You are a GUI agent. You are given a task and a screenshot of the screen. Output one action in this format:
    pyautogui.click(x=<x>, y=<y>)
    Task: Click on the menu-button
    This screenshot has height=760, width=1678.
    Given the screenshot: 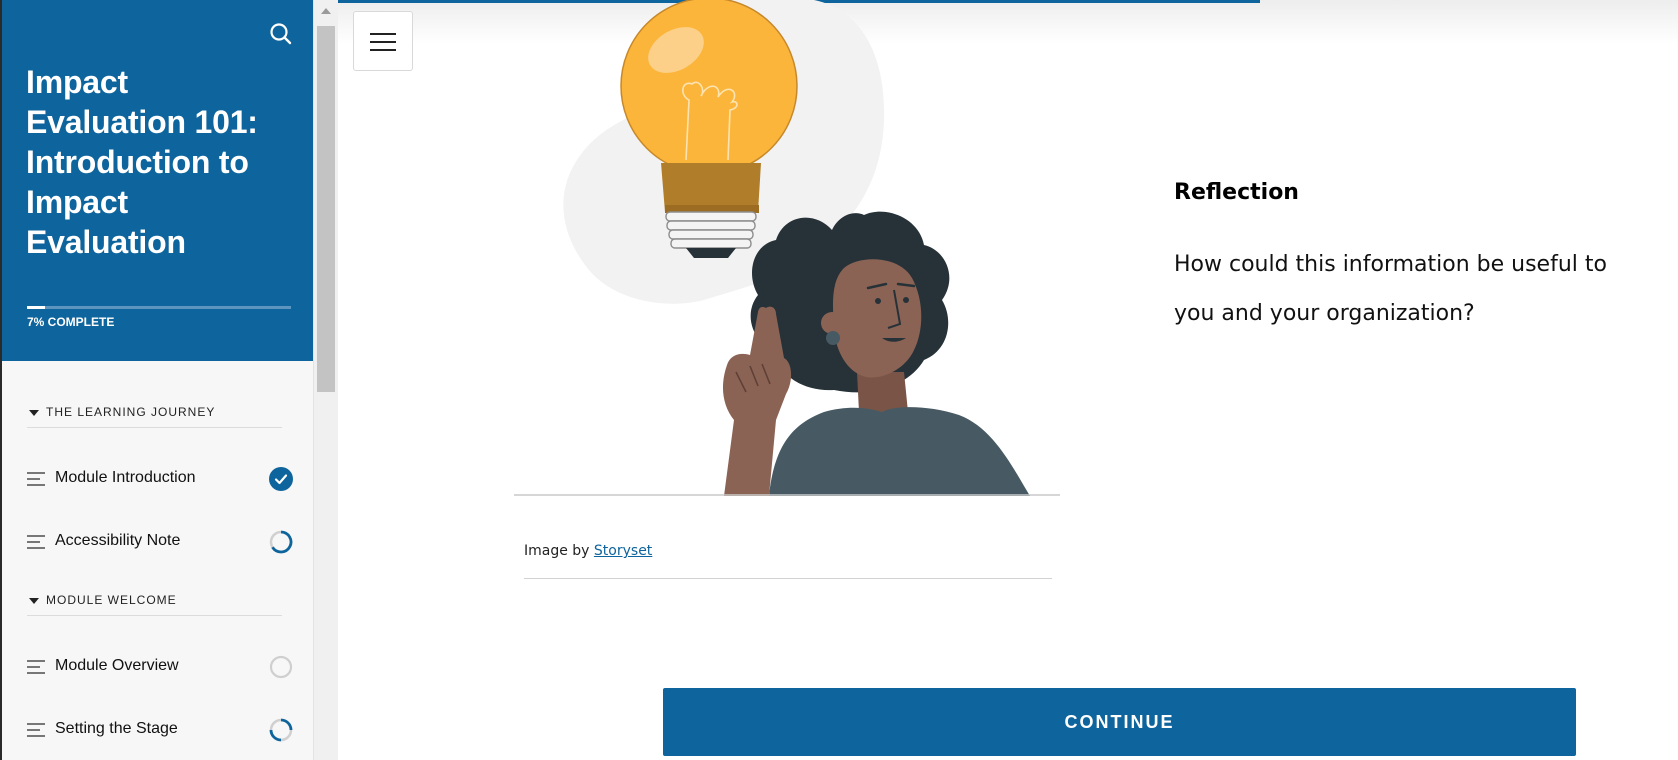 What is the action you would take?
    pyautogui.click(x=383, y=41)
    